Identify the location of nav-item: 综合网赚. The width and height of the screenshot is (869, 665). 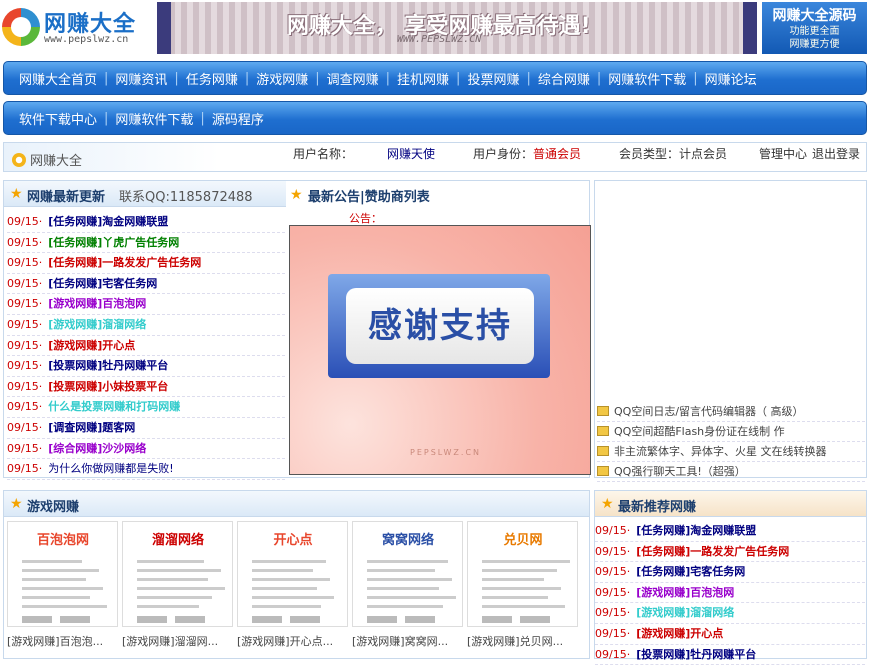
(564, 78).